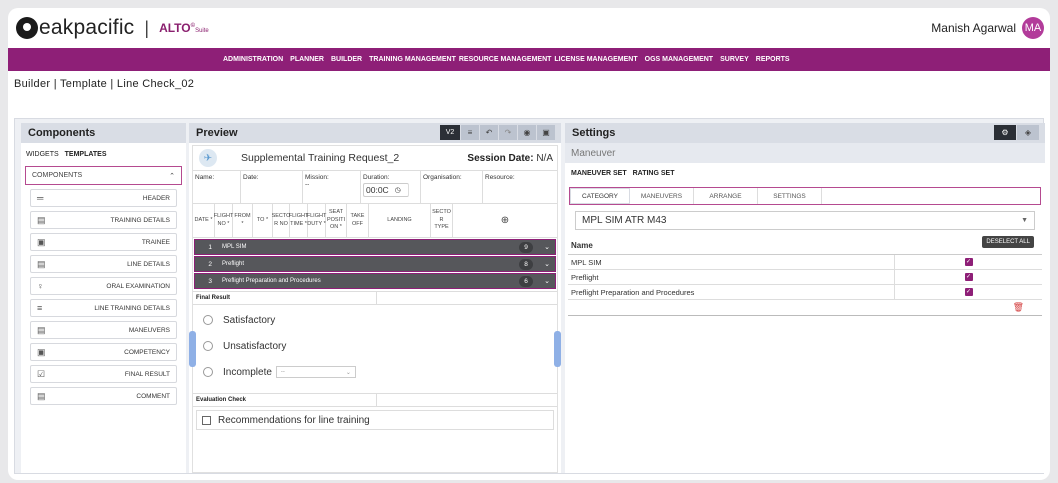 Image resolution: width=1058 pixels, height=483 pixels. What do you see at coordinates (41, 241) in the screenshot?
I see `person-card-icon: ▣` at bounding box center [41, 241].